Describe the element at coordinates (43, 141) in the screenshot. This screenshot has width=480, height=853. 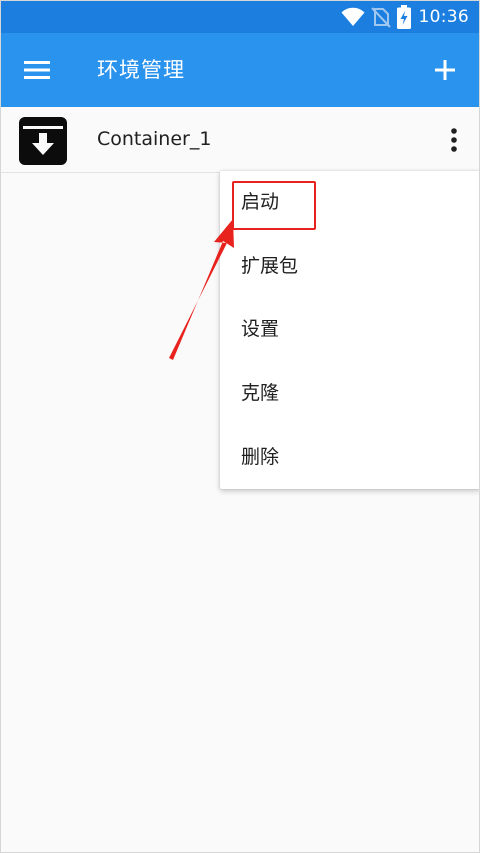
I see `archive-download-icon` at that location.